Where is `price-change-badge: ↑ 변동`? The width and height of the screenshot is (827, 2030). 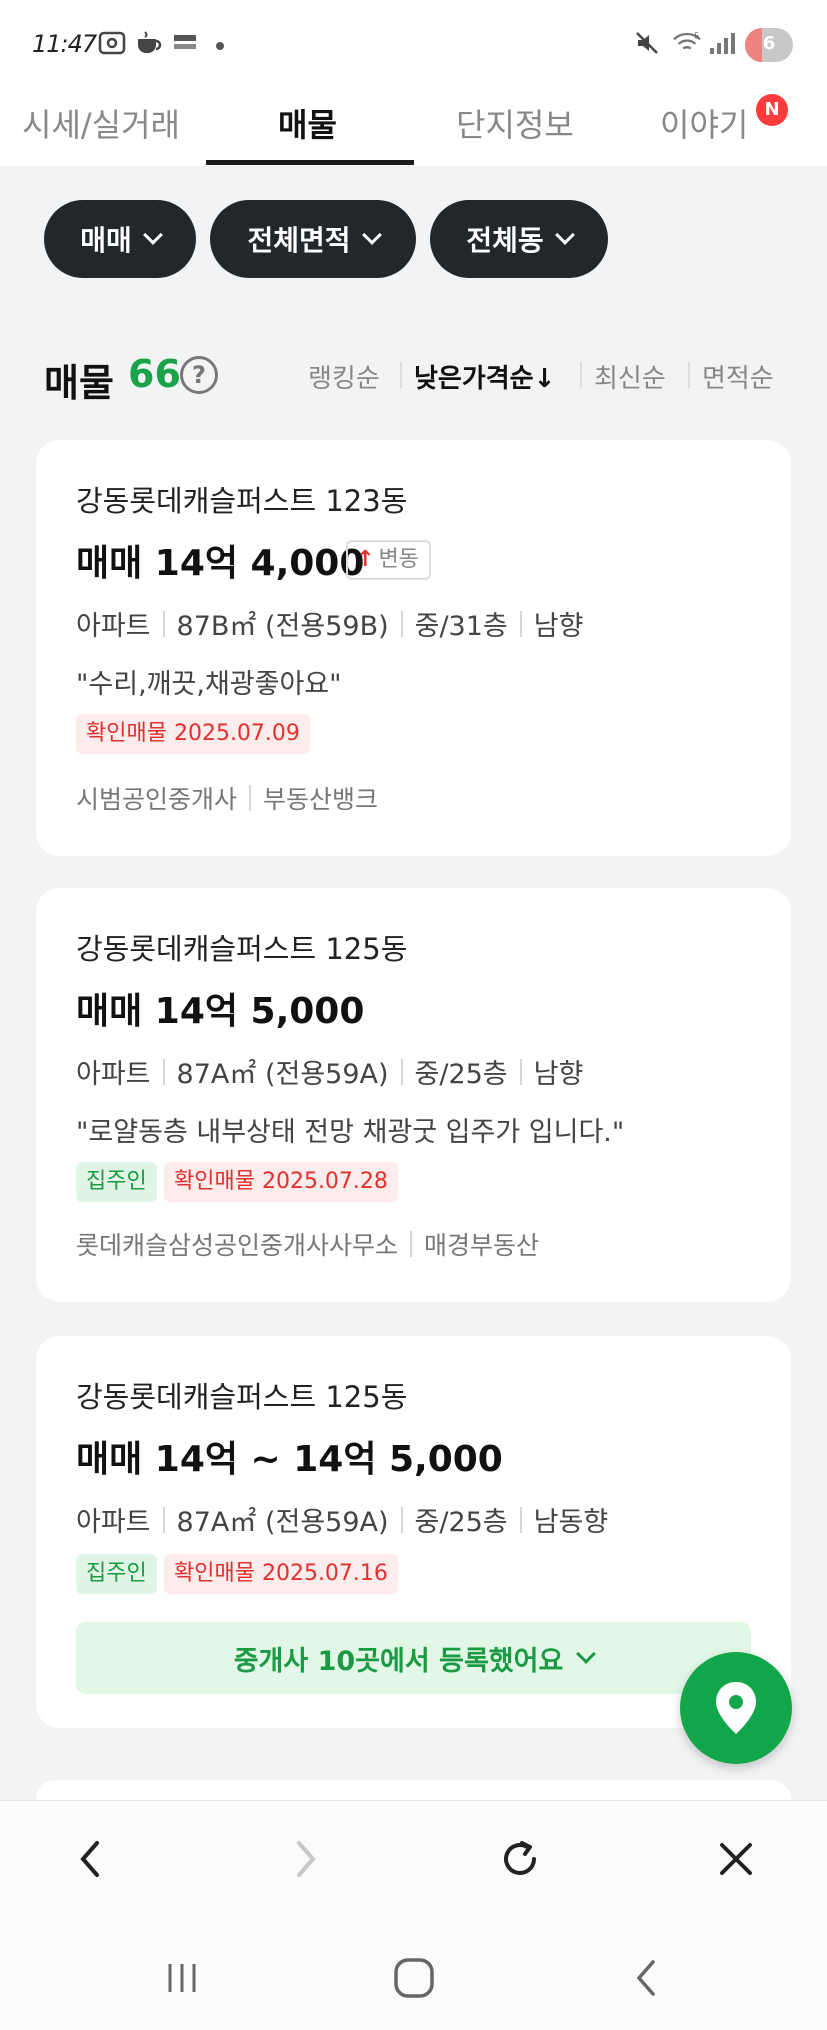 price-change-badge: ↑ 변동 is located at coordinates (388, 560).